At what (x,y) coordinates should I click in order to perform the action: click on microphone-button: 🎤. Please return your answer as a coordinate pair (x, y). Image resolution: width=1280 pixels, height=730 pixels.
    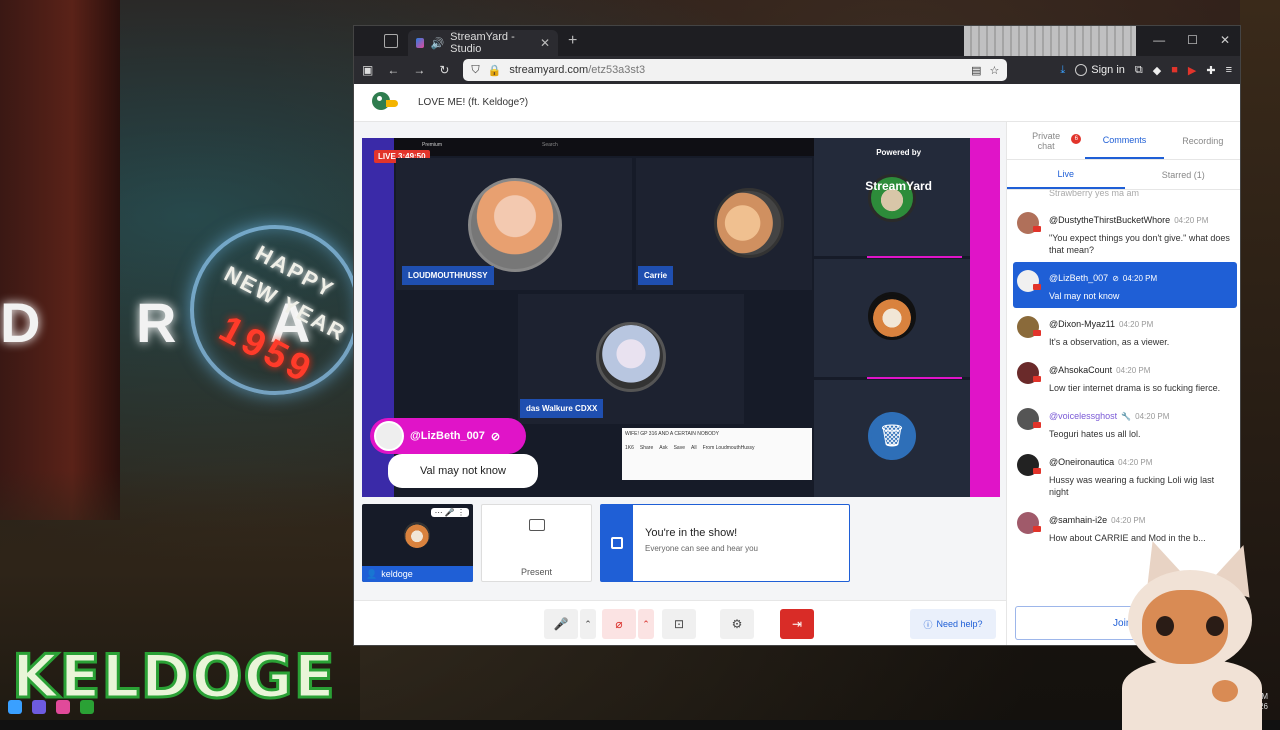
    Looking at the image, I should click on (561, 624).